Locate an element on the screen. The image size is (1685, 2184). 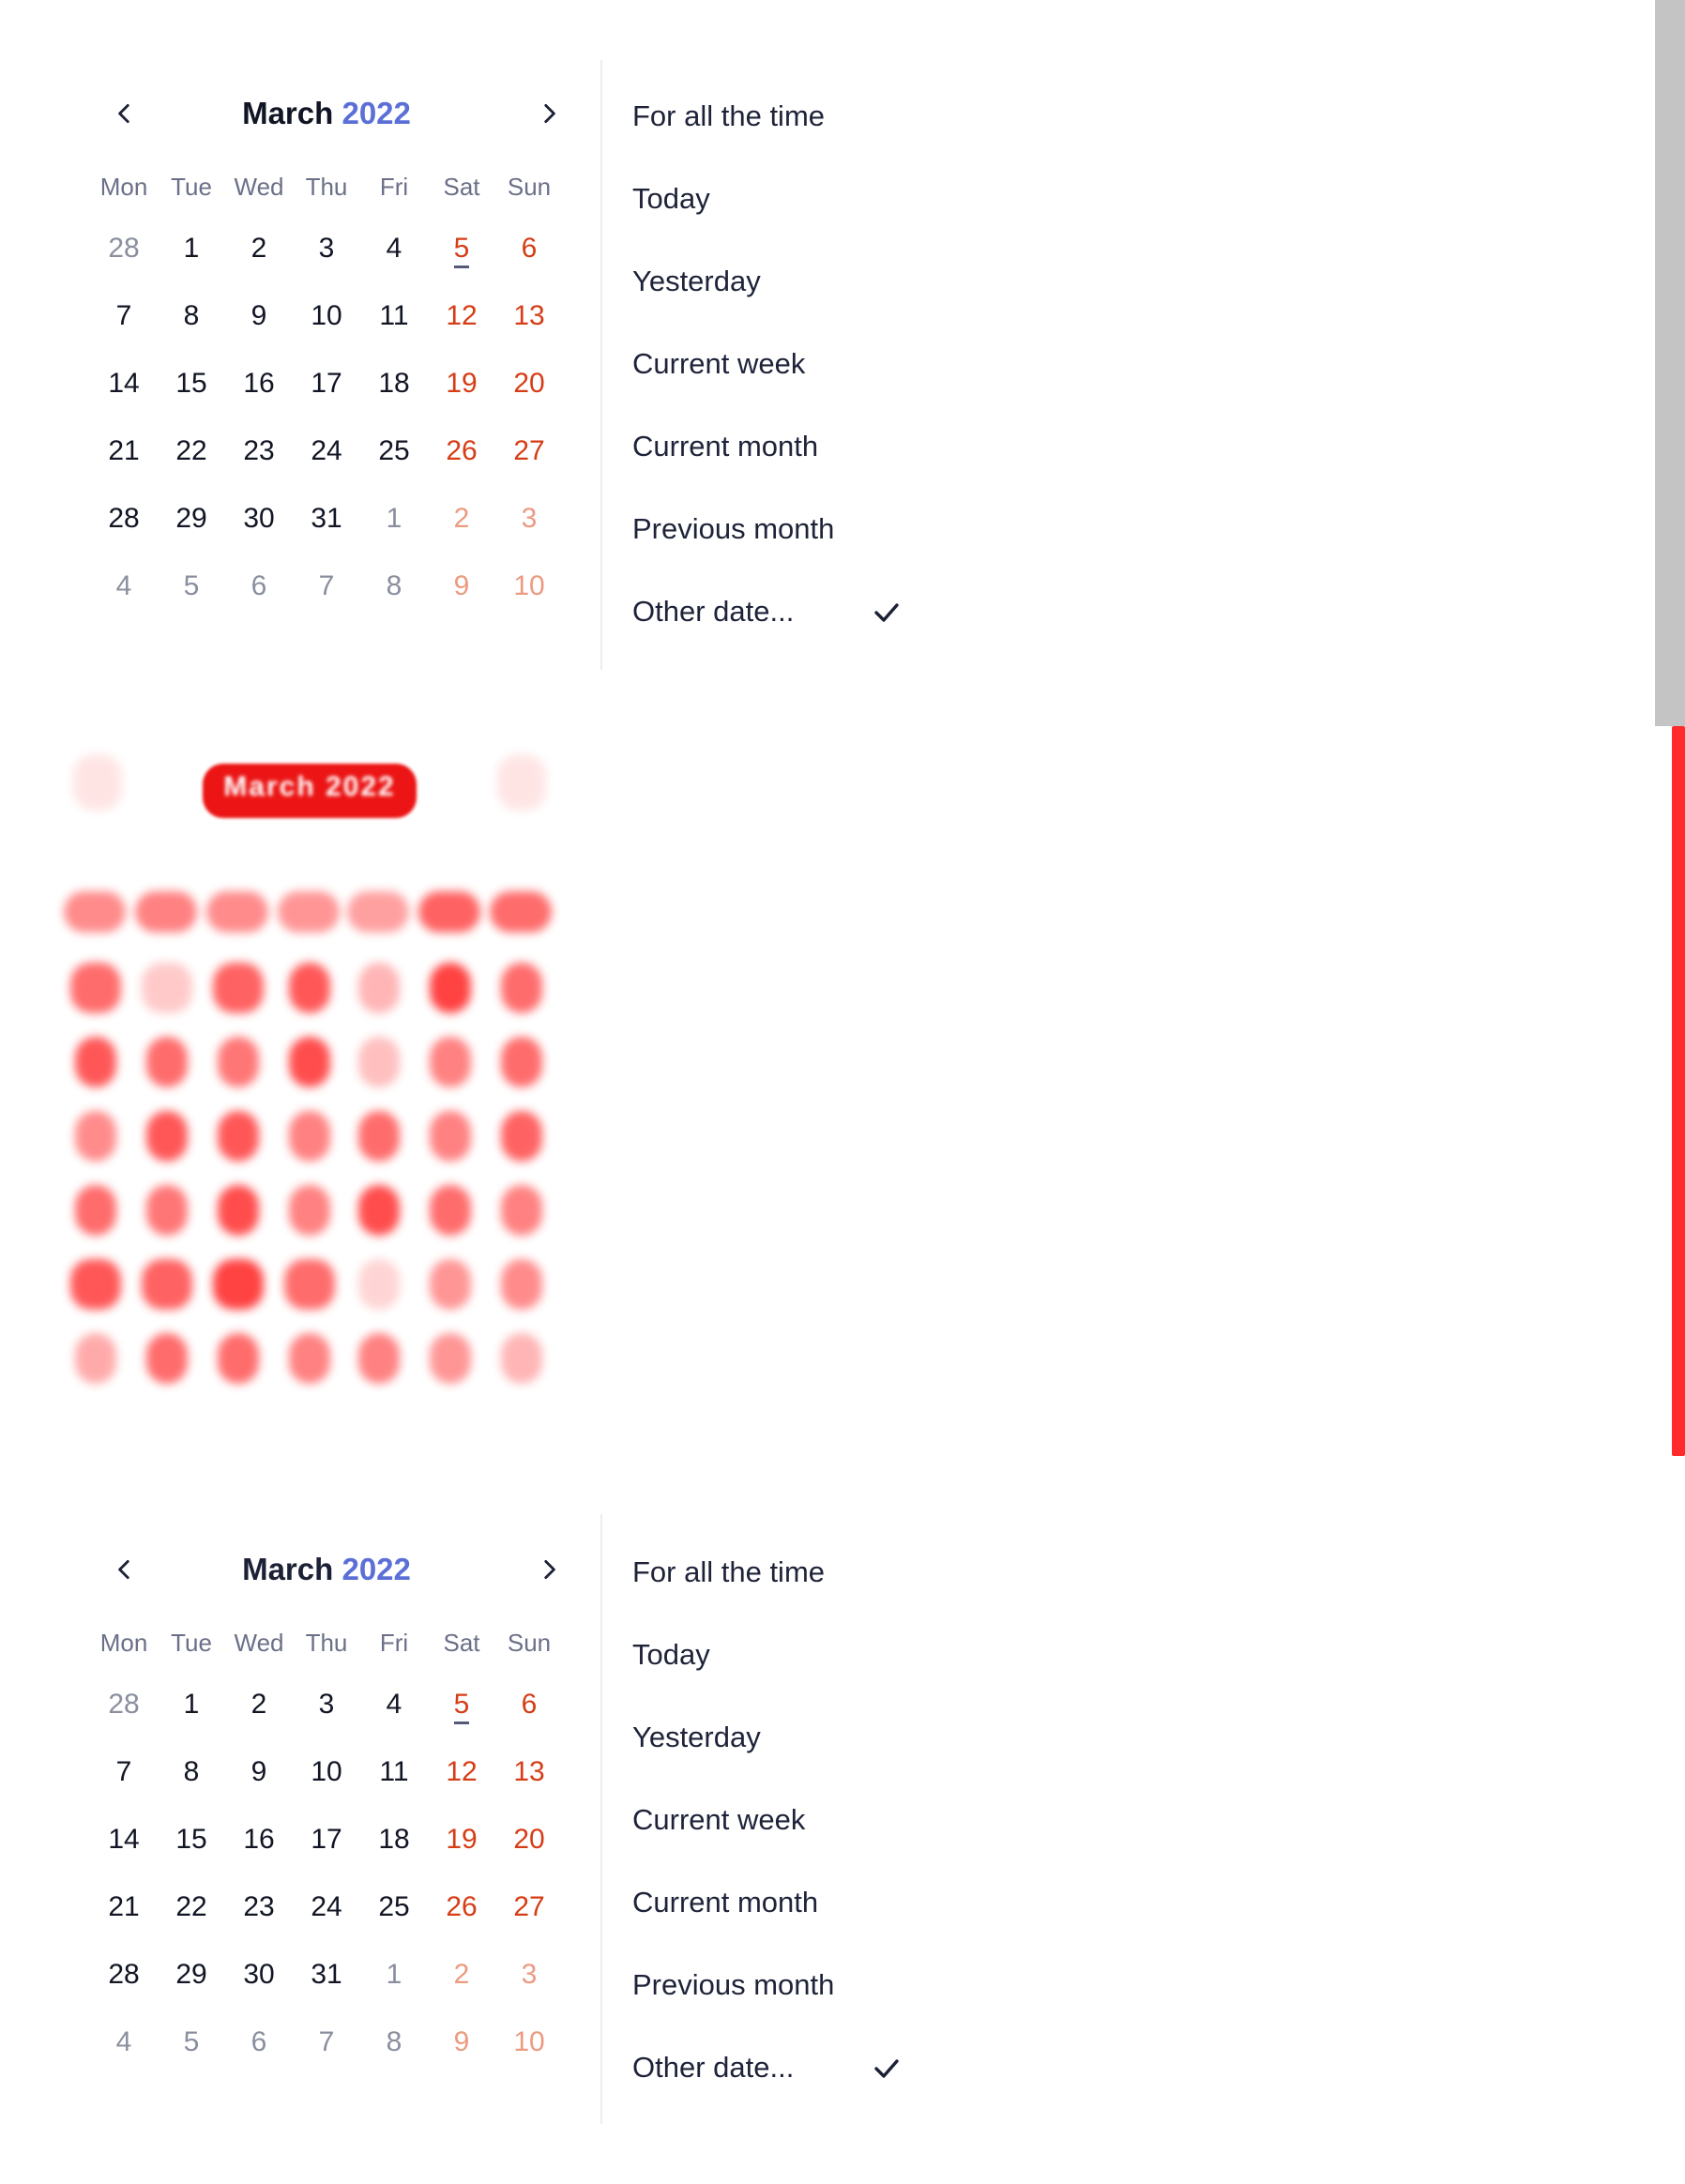
scrollbar is located at coordinates (1670, 363).